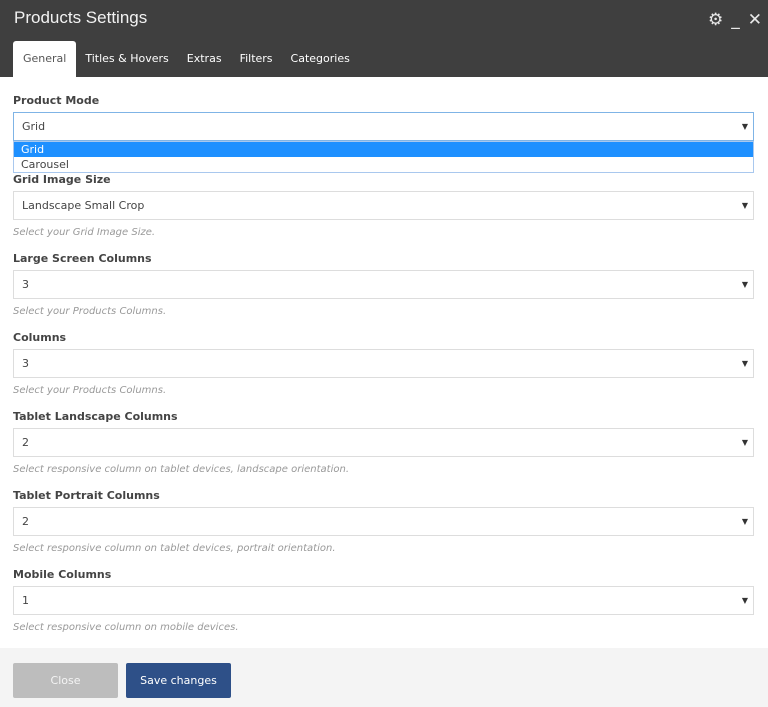 Image resolution: width=768 pixels, height=707 pixels. Describe the element at coordinates (383, 363) in the screenshot. I see `columns-select: 3 ▼` at that location.